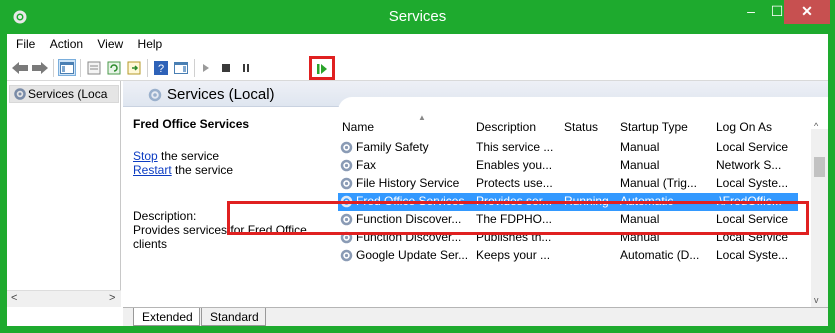 The width and height of the screenshot is (835, 333). What do you see at coordinates (67, 67) in the screenshot?
I see `show-hide-console-tree-icon` at bounding box center [67, 67].